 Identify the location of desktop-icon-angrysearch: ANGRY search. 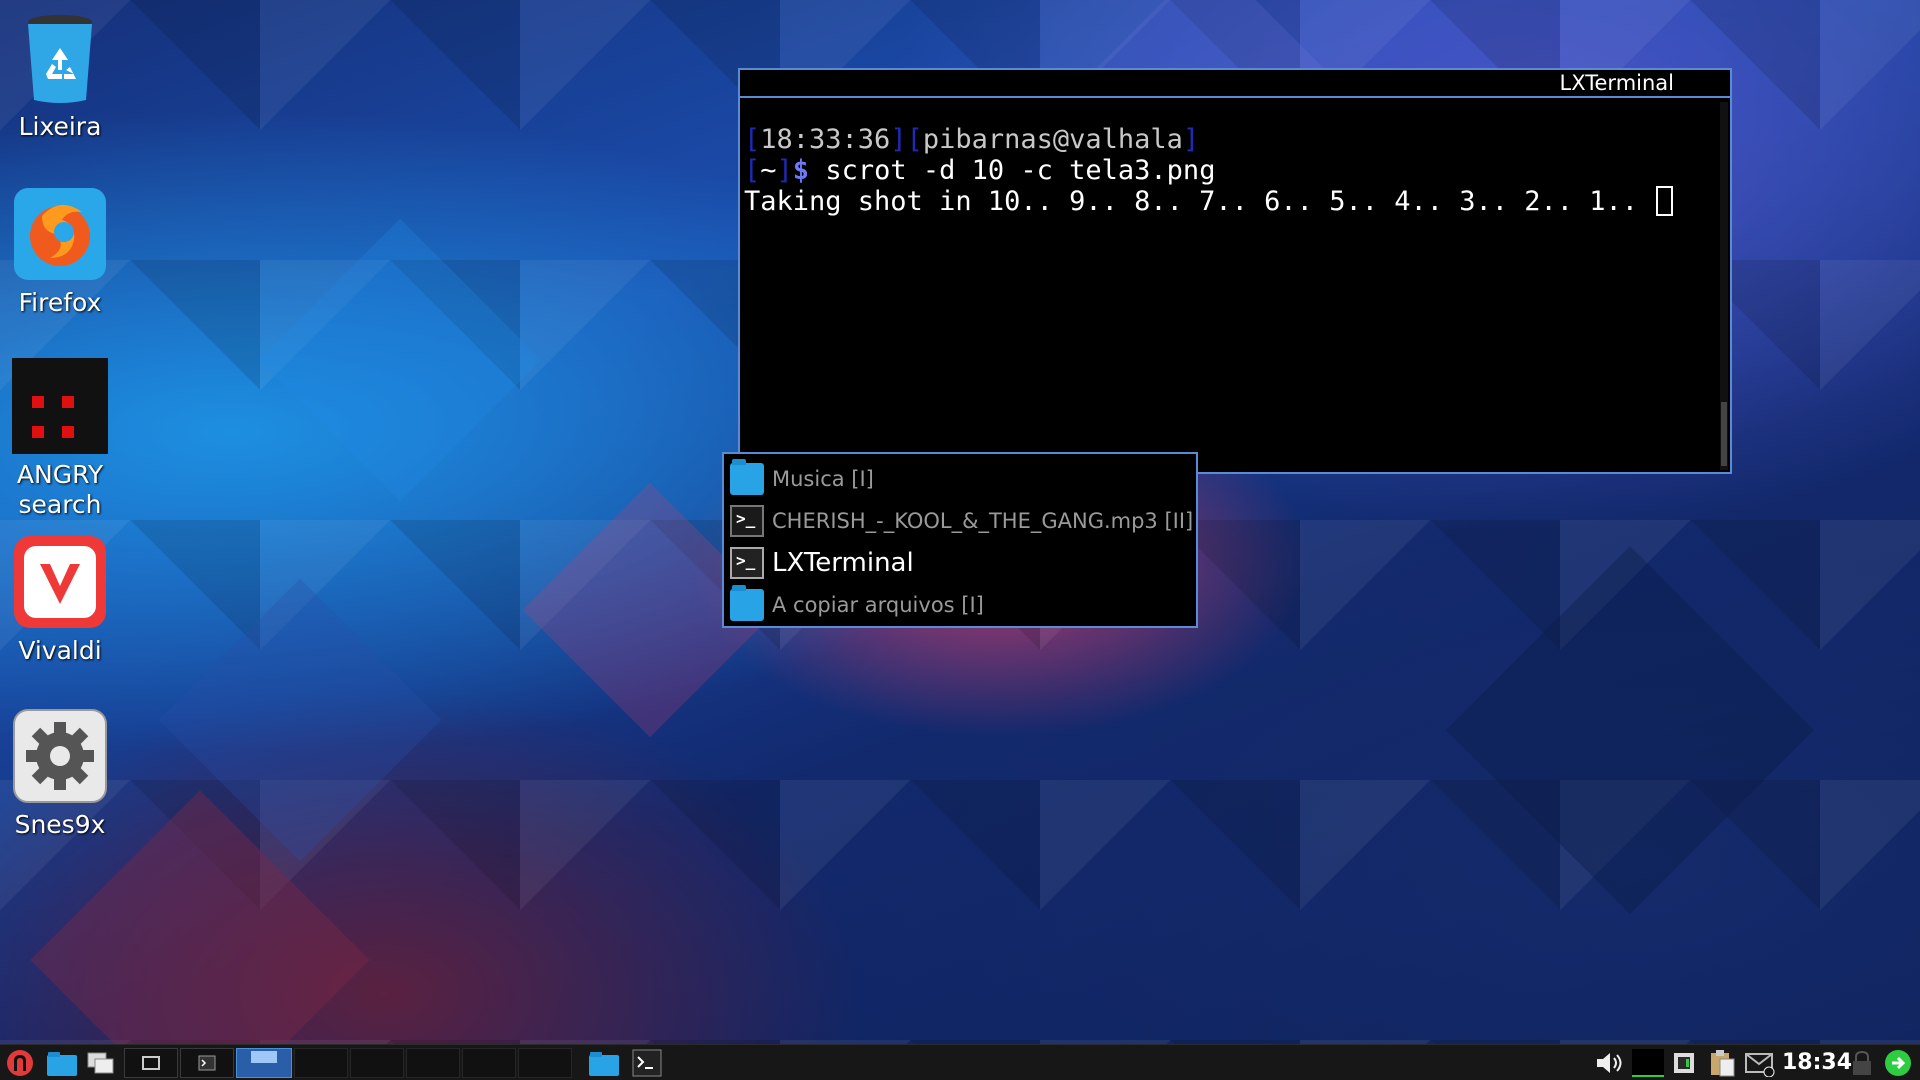
(60, 439).